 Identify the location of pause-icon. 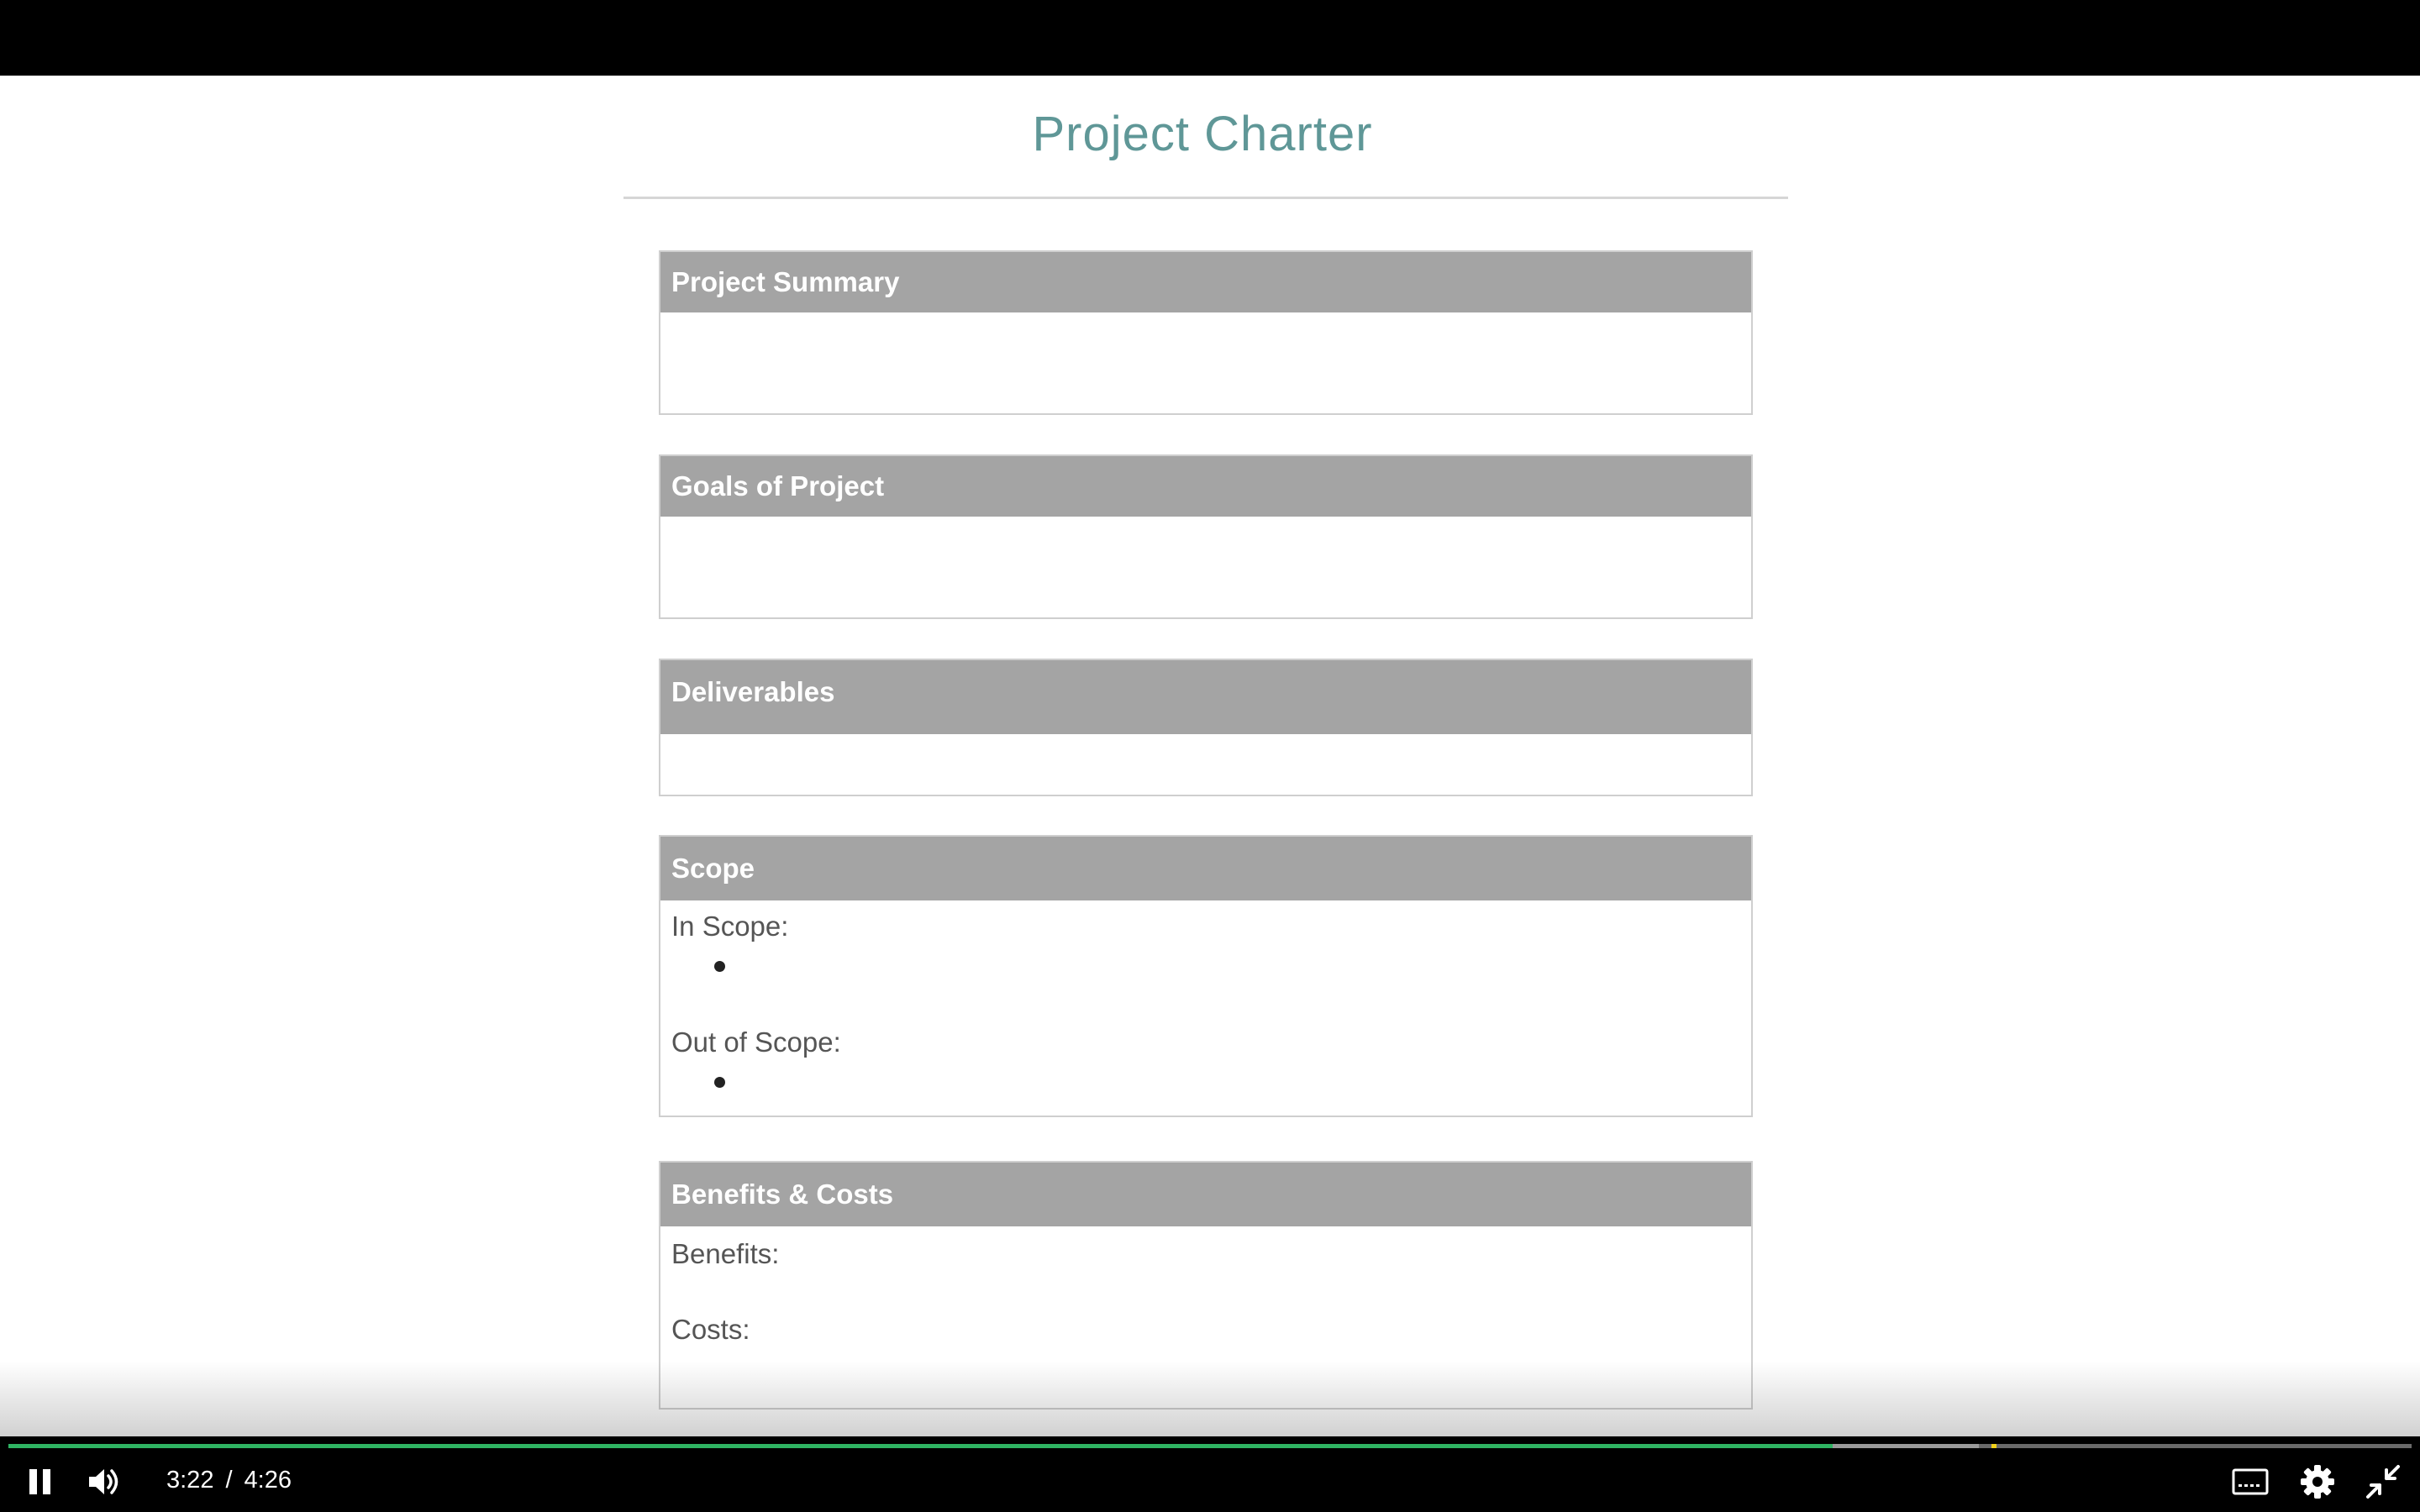
(42, 1482).